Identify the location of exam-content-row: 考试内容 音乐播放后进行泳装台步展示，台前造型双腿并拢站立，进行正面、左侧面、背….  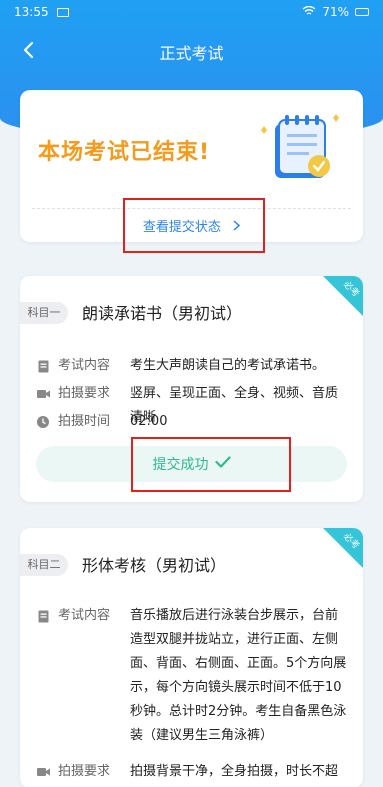
(192, 676).